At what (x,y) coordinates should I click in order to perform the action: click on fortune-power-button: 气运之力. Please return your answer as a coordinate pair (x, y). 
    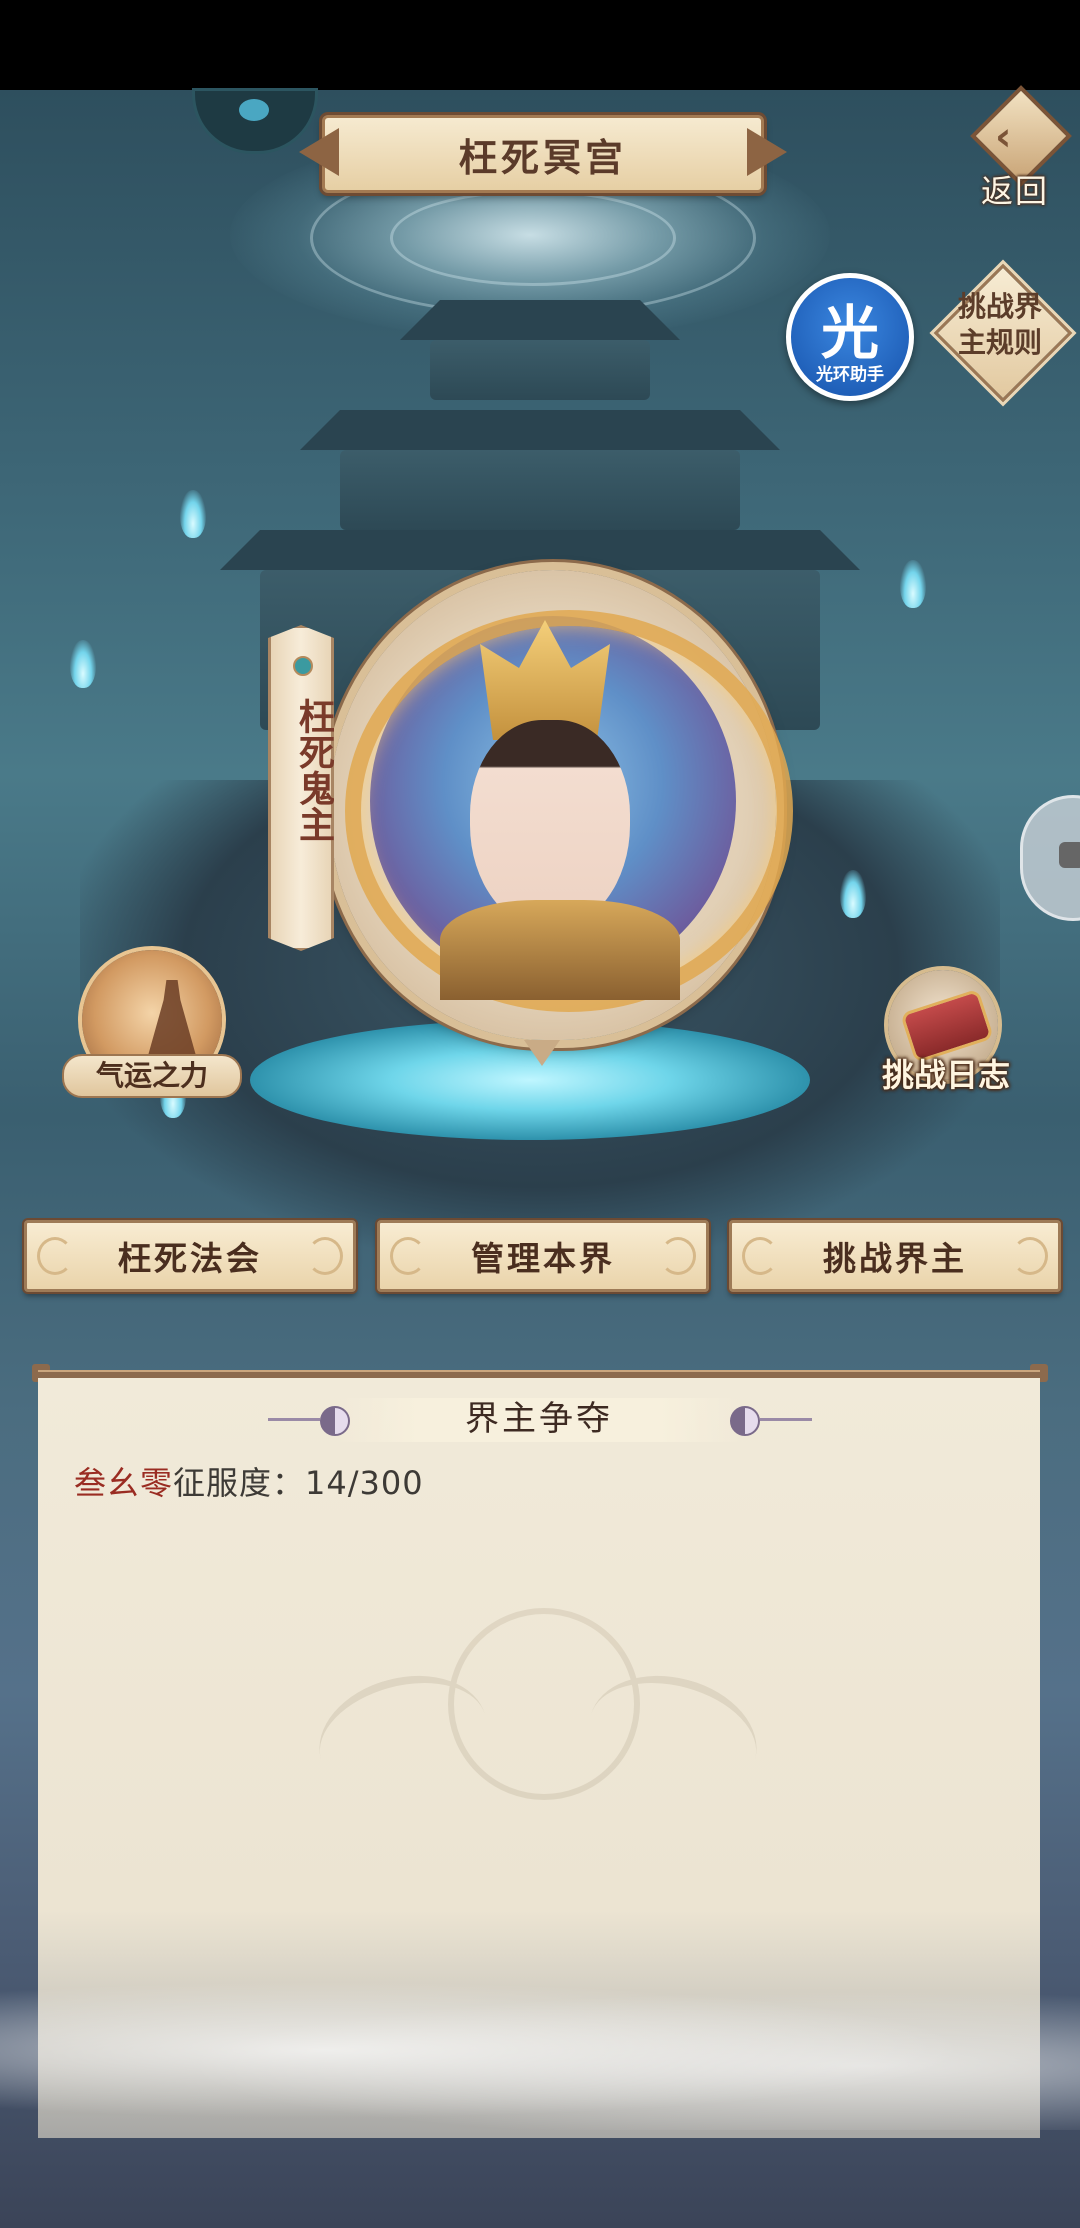
    Looking at the image, I should click on (152, 1025).